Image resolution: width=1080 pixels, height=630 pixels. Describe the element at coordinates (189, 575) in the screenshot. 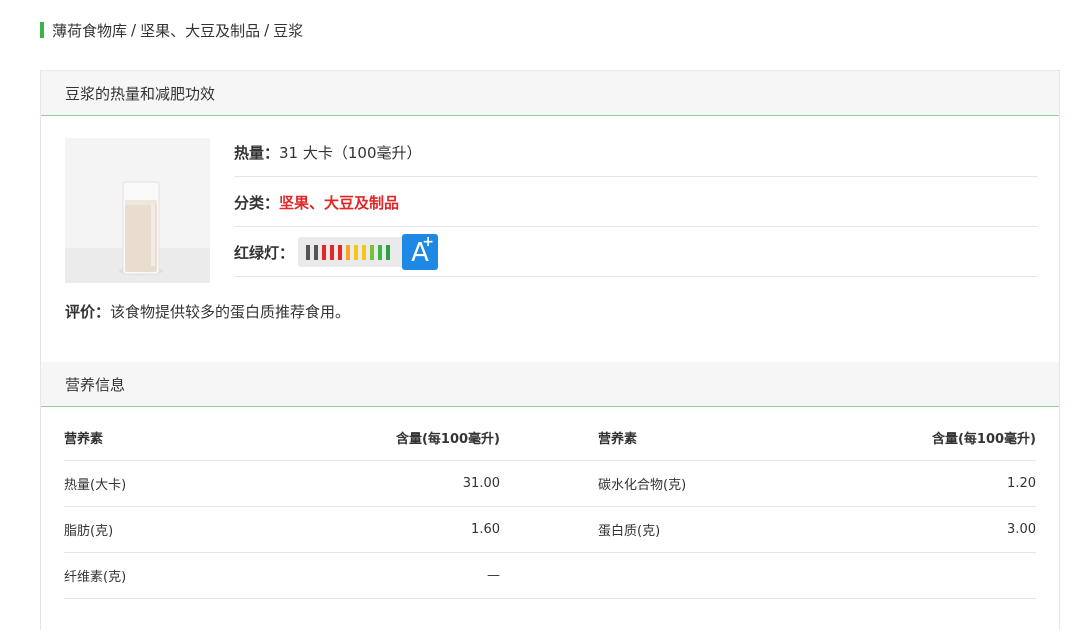

I see `nutrient-name: 纤维素(克)` at that location.